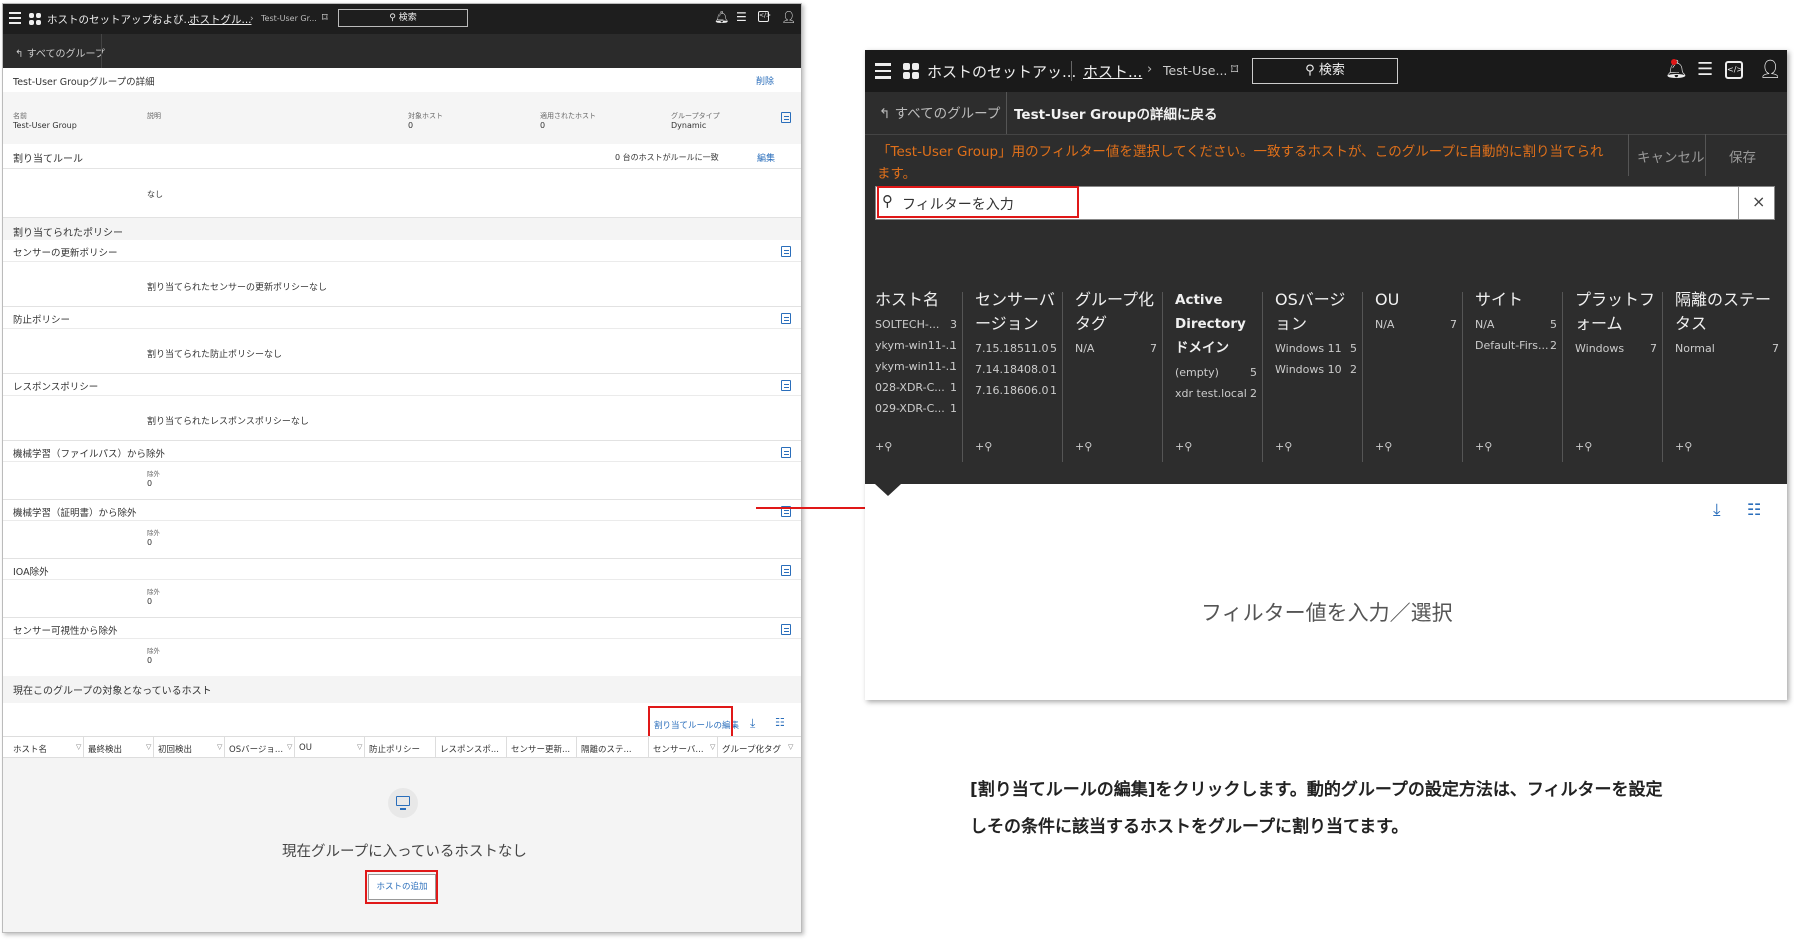  What do you see at coordinates (766, 157) in the screenshot?
I see `rules-edit-link: 編集` at bounding box center [766, 157].